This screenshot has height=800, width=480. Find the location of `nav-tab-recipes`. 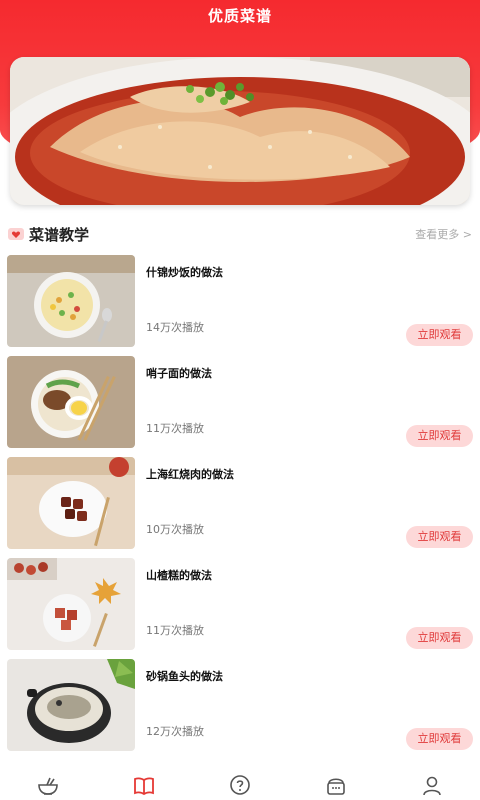

nav-tab-recipes is located at coordinates (144, 785).